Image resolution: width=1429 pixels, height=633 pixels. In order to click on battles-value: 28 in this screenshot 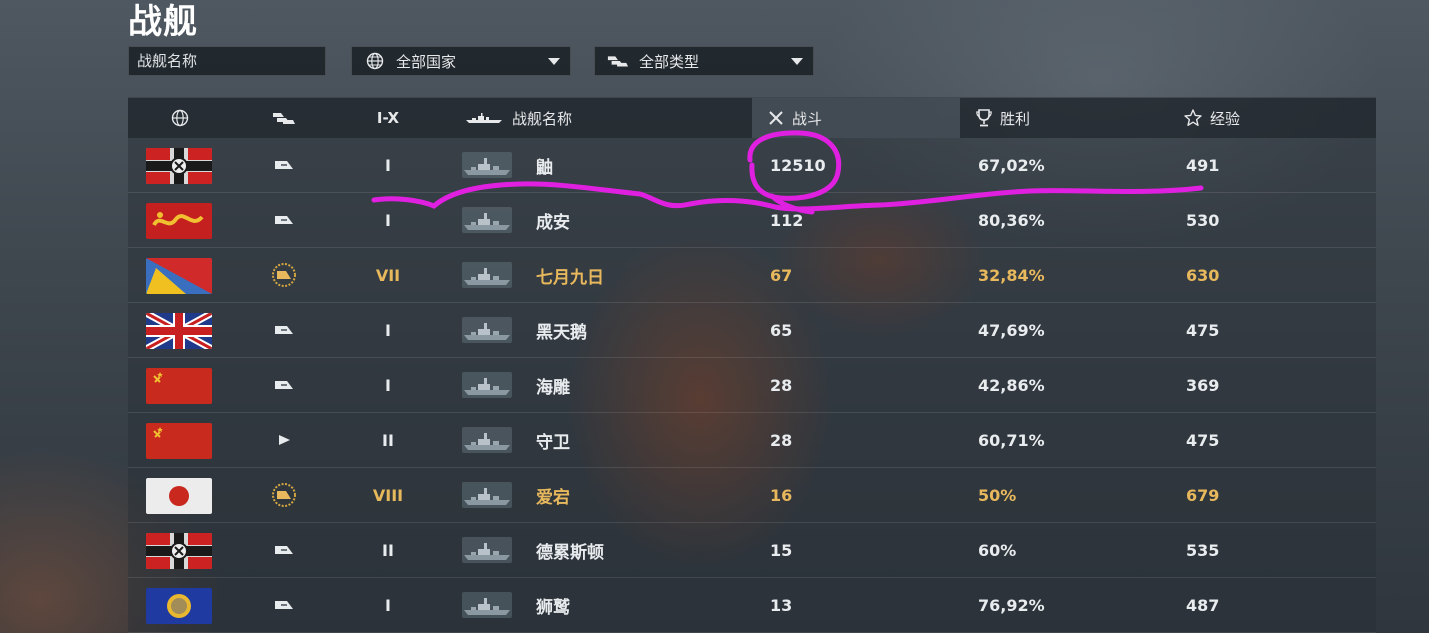, I will do `click(781, 440)`.